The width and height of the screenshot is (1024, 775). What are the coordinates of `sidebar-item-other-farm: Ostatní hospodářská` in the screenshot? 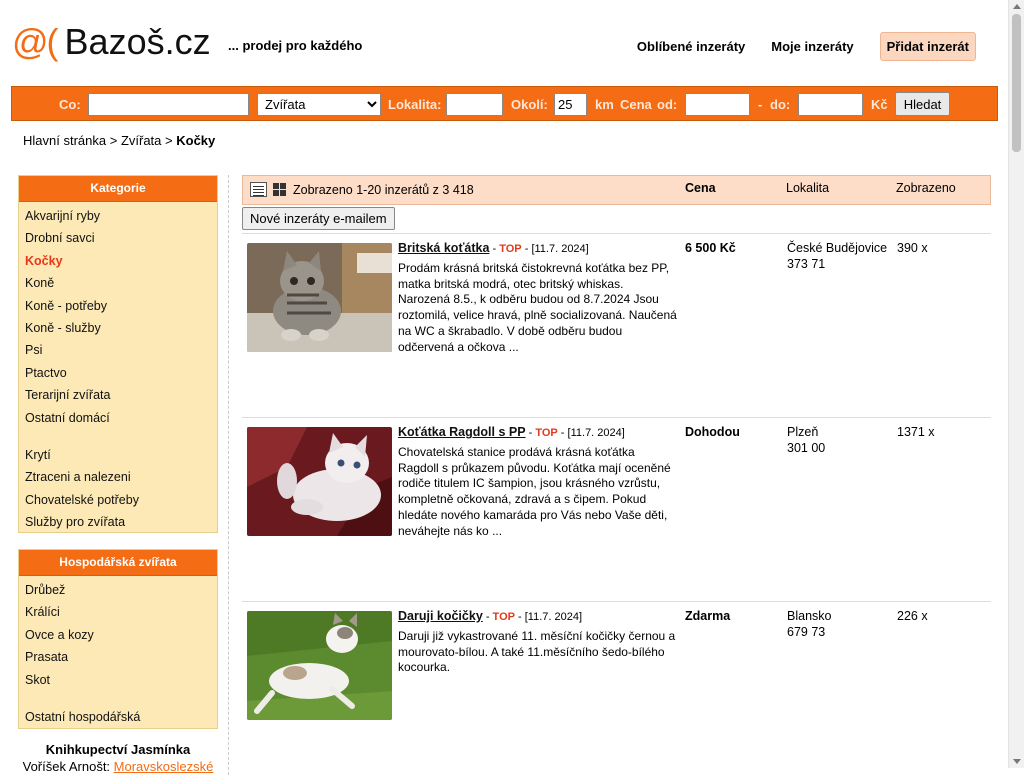 It's located at (118, 718).